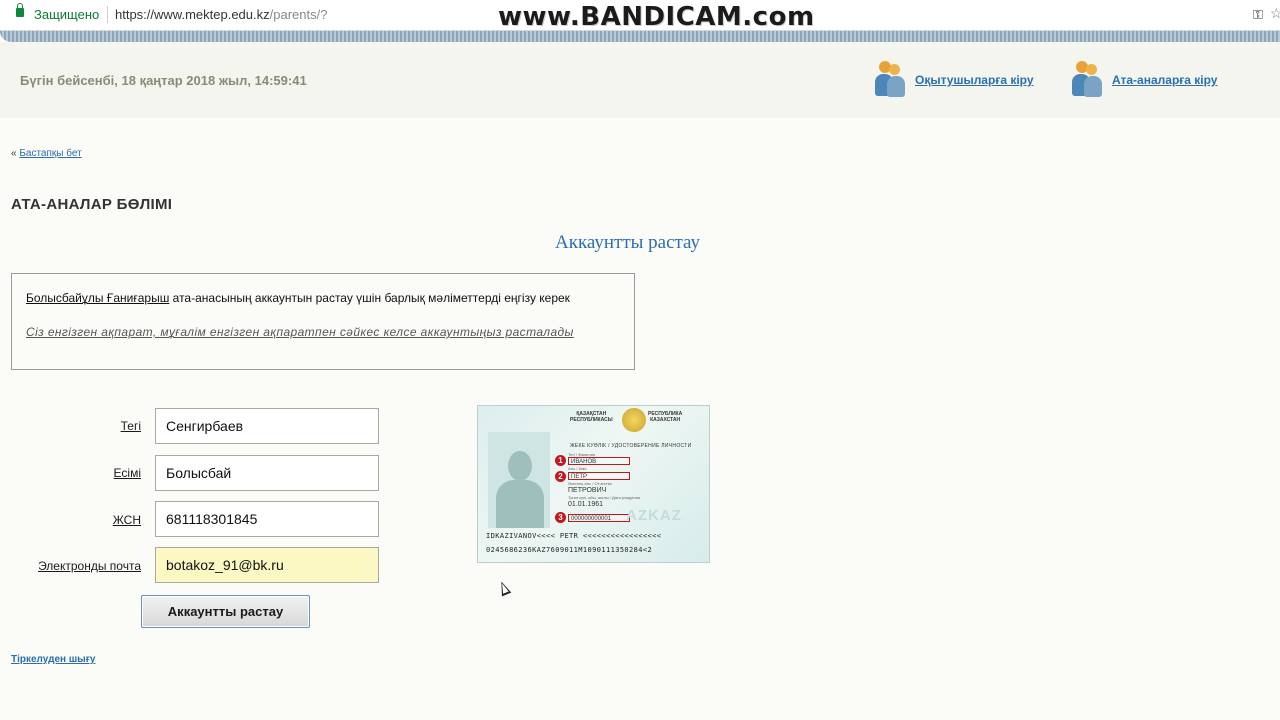  Describe the element at coordinates (221, 14) in the screenshot. I see `url-text: https://www.mektep.edu.kz/parents/?` at that location.